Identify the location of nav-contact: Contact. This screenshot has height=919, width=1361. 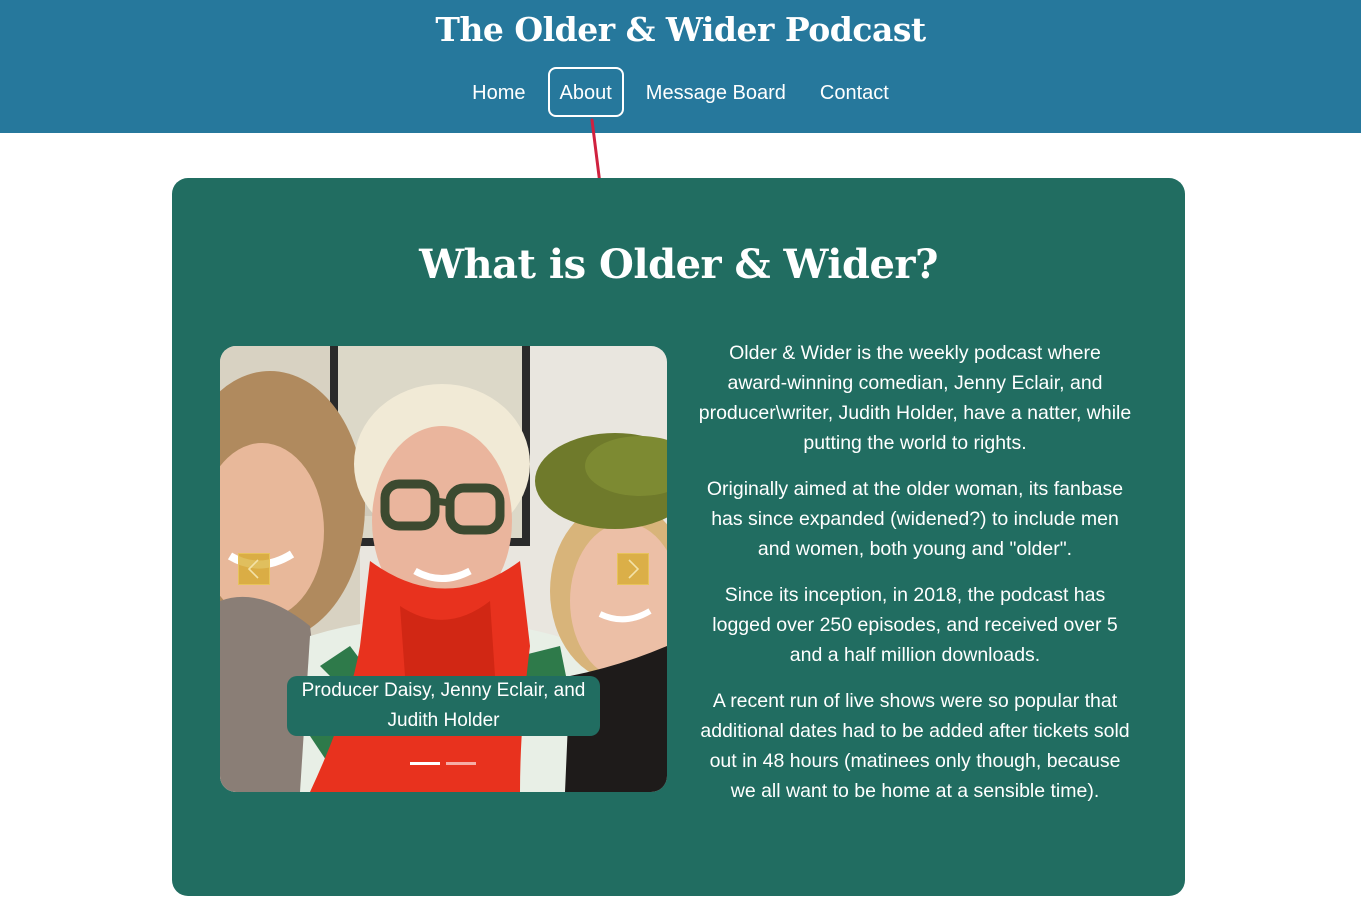
(854, 92).